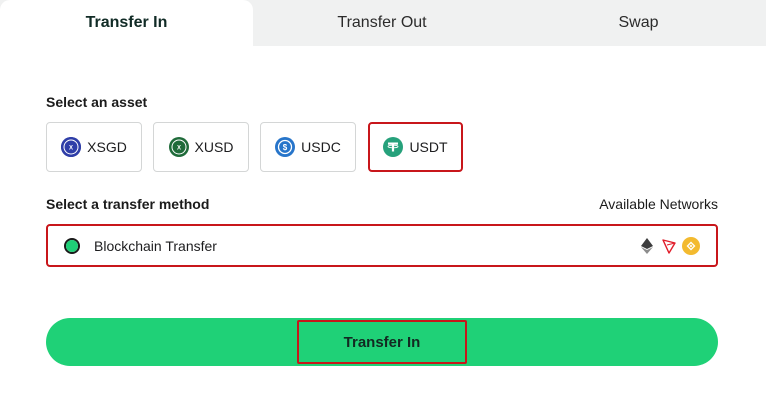 The width and height of the screenshot is (766, 412). Describe the element at coordinates (691, 245) in the screenshot. I see `bnb-chain-icon` at that location.